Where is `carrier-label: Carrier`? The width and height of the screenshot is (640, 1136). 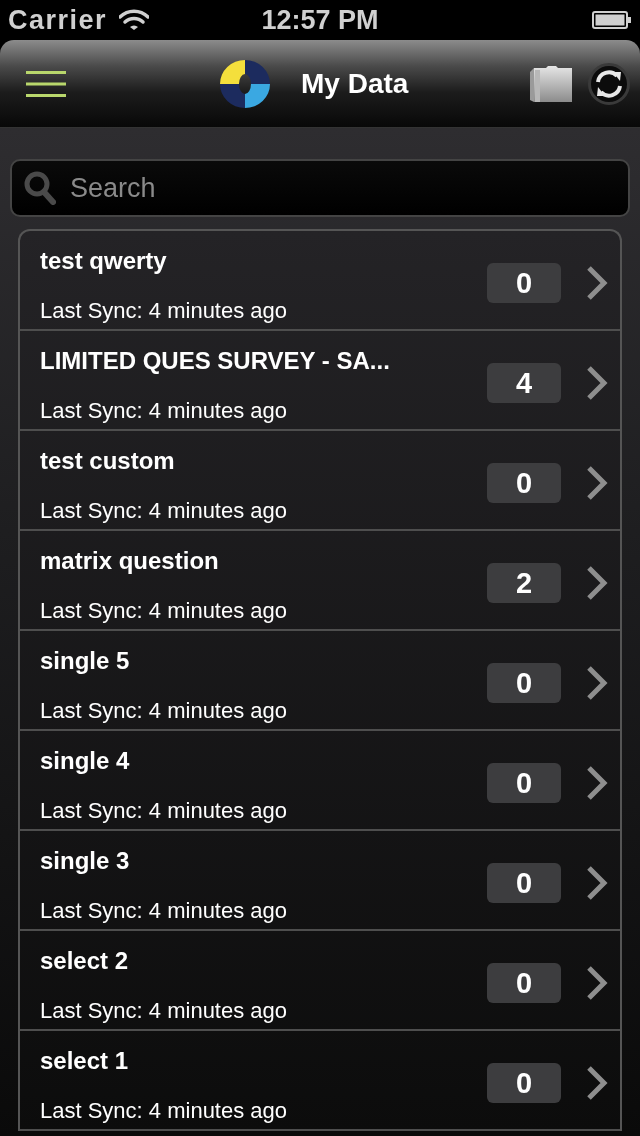
carrier-label: Carrier is located at coordinates (58, 20).